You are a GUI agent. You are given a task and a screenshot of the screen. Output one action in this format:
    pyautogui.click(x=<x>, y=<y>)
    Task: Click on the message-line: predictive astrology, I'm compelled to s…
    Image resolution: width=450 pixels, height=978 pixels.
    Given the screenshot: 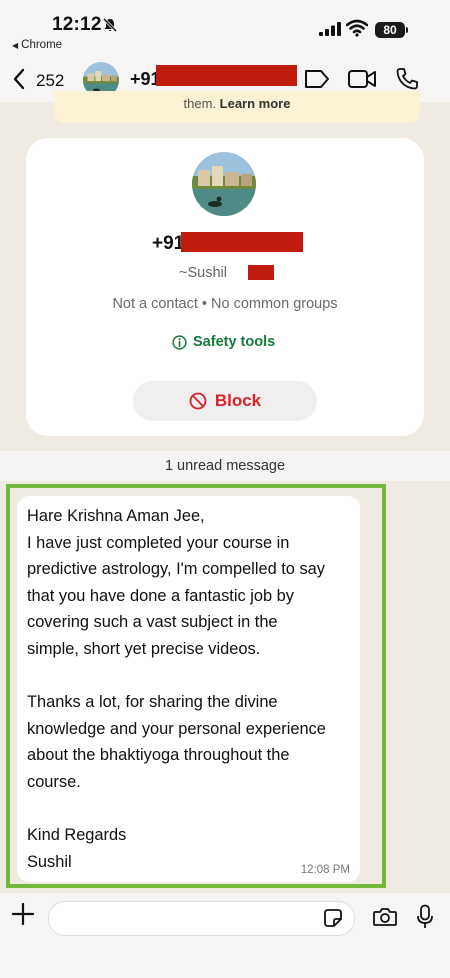 What is the action you would take?
    pyautogui.click(x=176, y=569)
    